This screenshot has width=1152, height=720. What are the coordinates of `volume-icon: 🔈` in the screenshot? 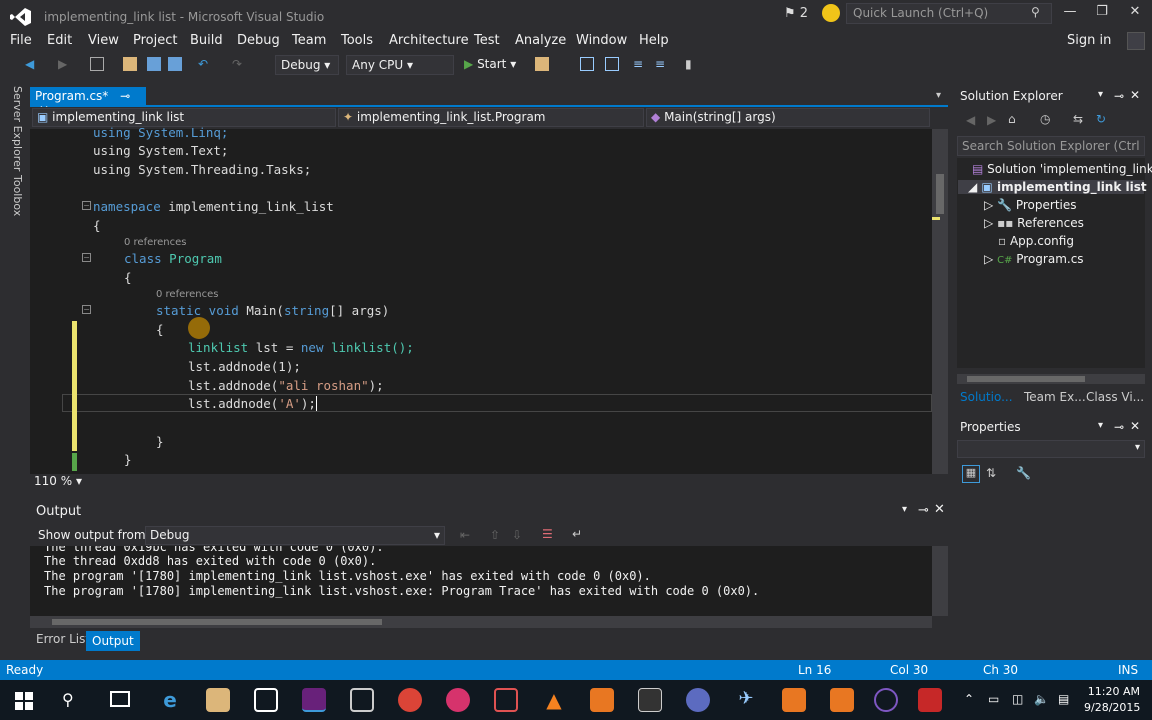 It's located at (1041, 699).